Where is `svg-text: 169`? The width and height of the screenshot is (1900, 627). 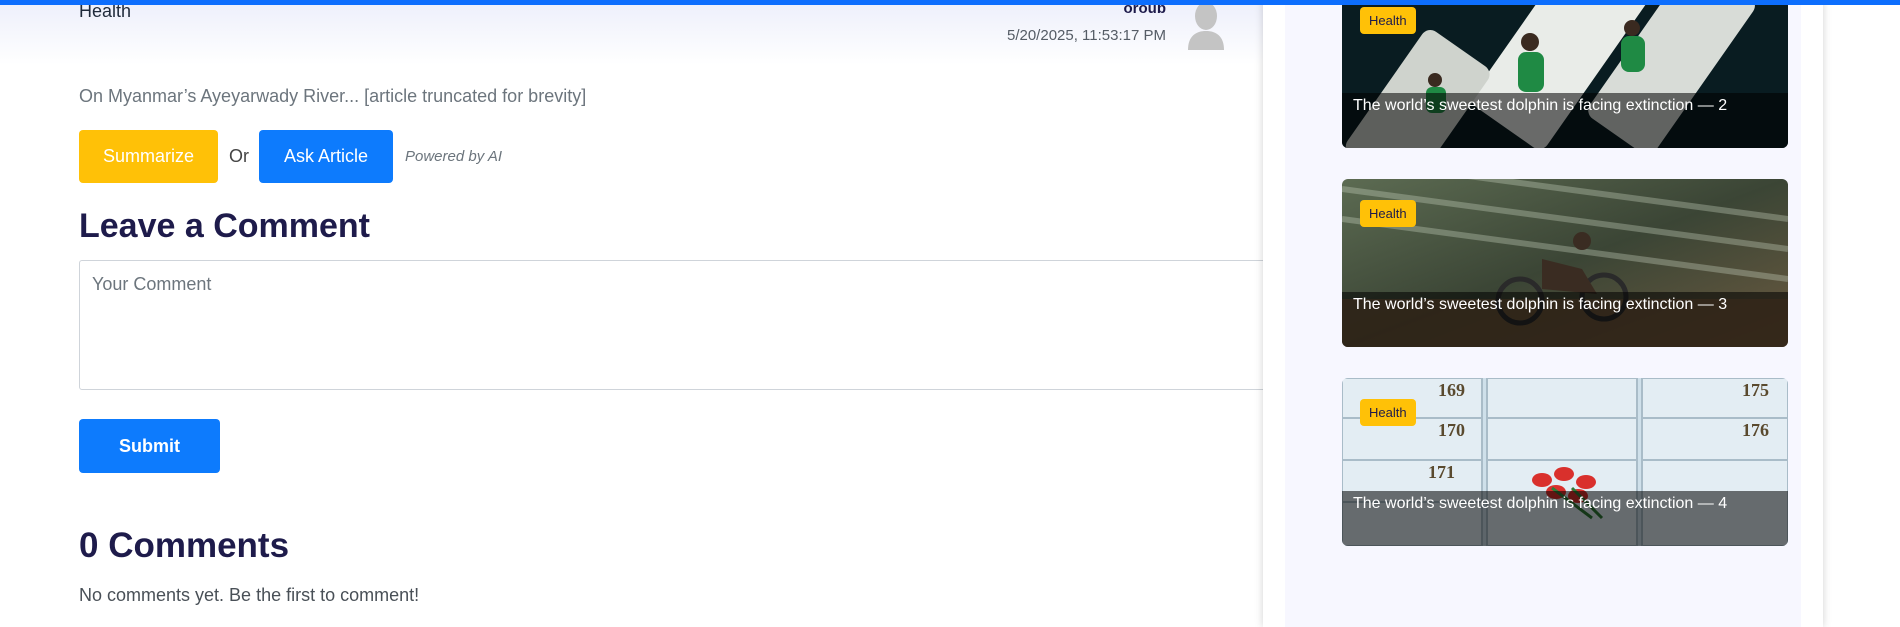 svg-text: 169 is located at coordinates (1451, 390).